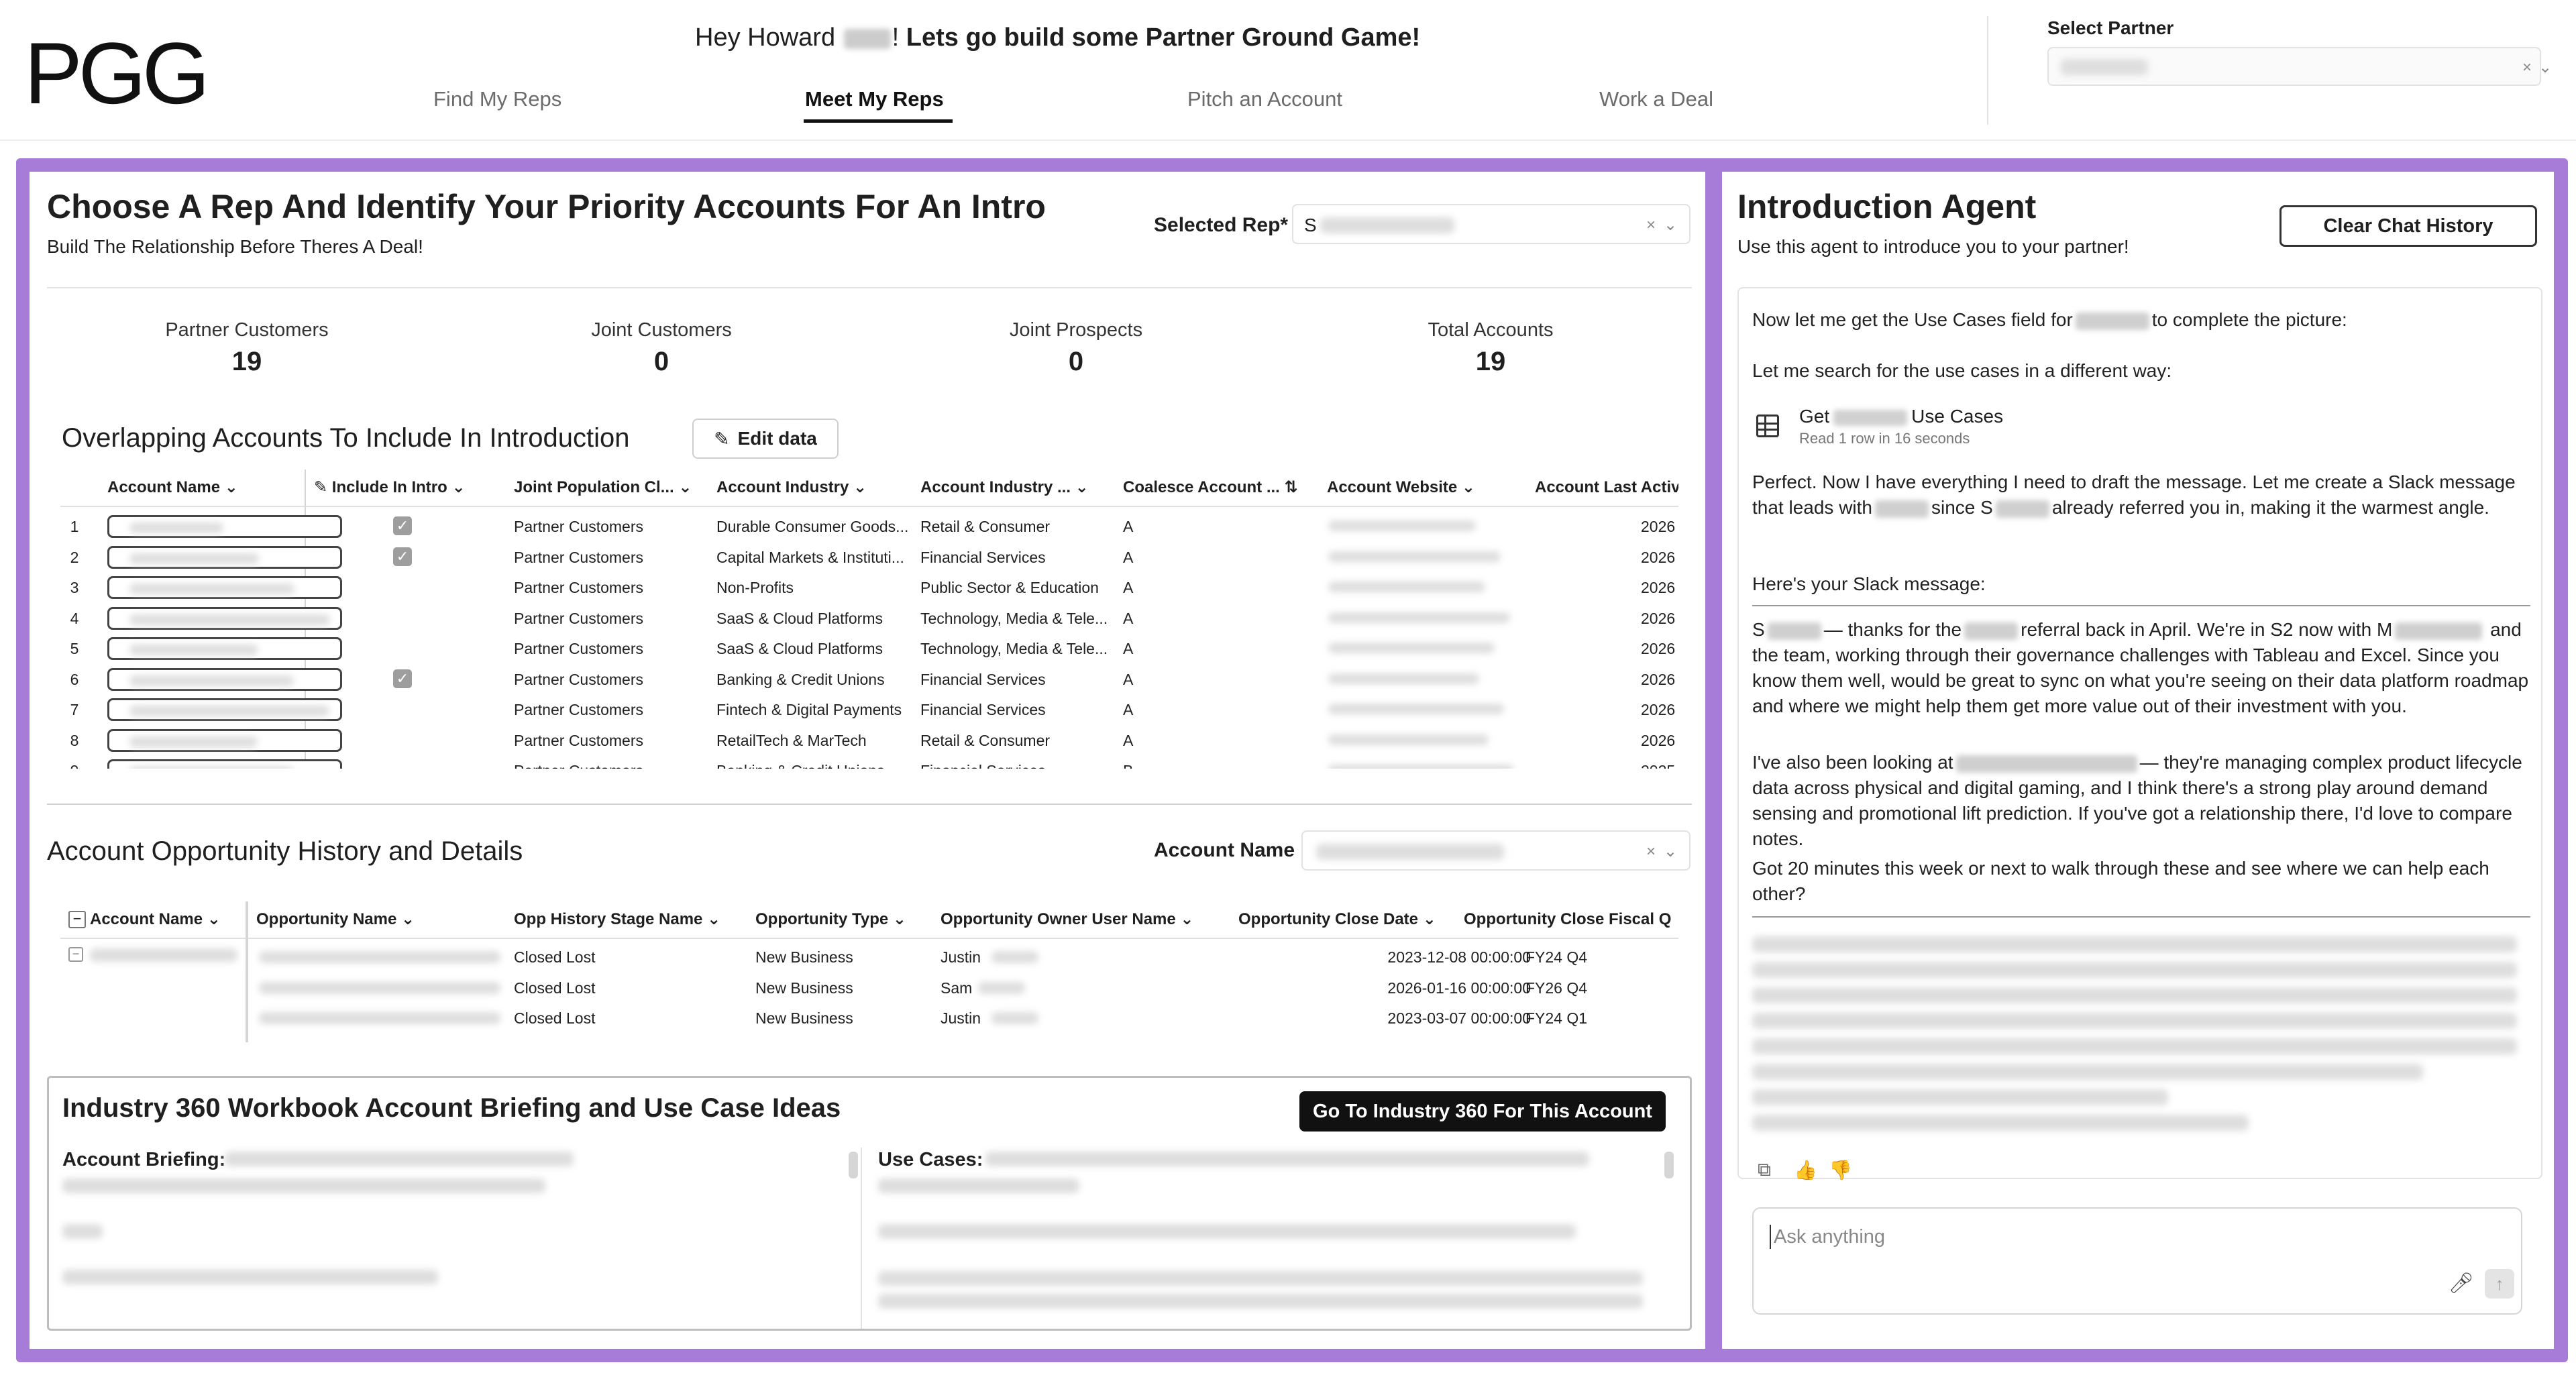  What do you see at coordinates (1349, 919) in the screenshot?
I see `col-opp-close-date: Opportunity Close Date ⌄` at bounding box center [1349, 919].